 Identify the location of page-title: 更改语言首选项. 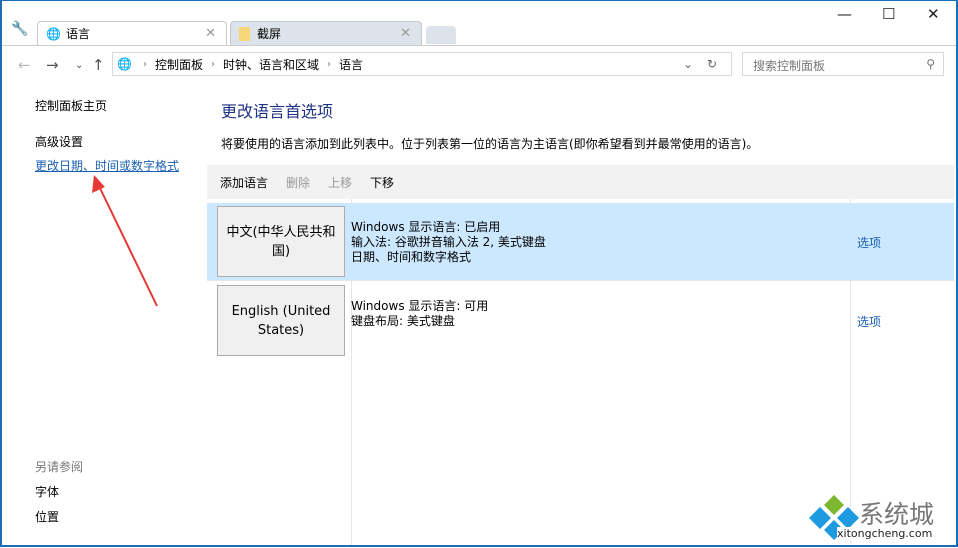
(277, 111).